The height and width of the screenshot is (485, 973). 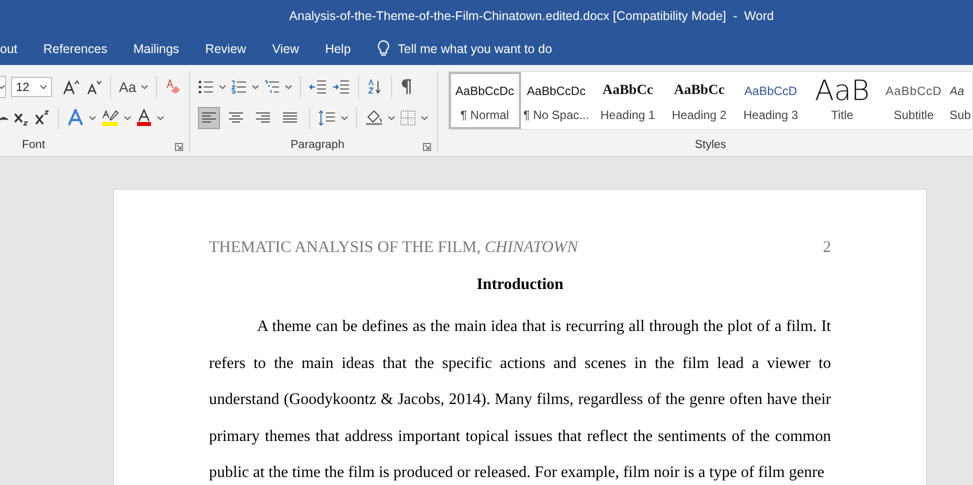 What do you see at coordinates (110, 117) in the screenshot?
I see `highlighter-icon` at bounding box center [110, 117].